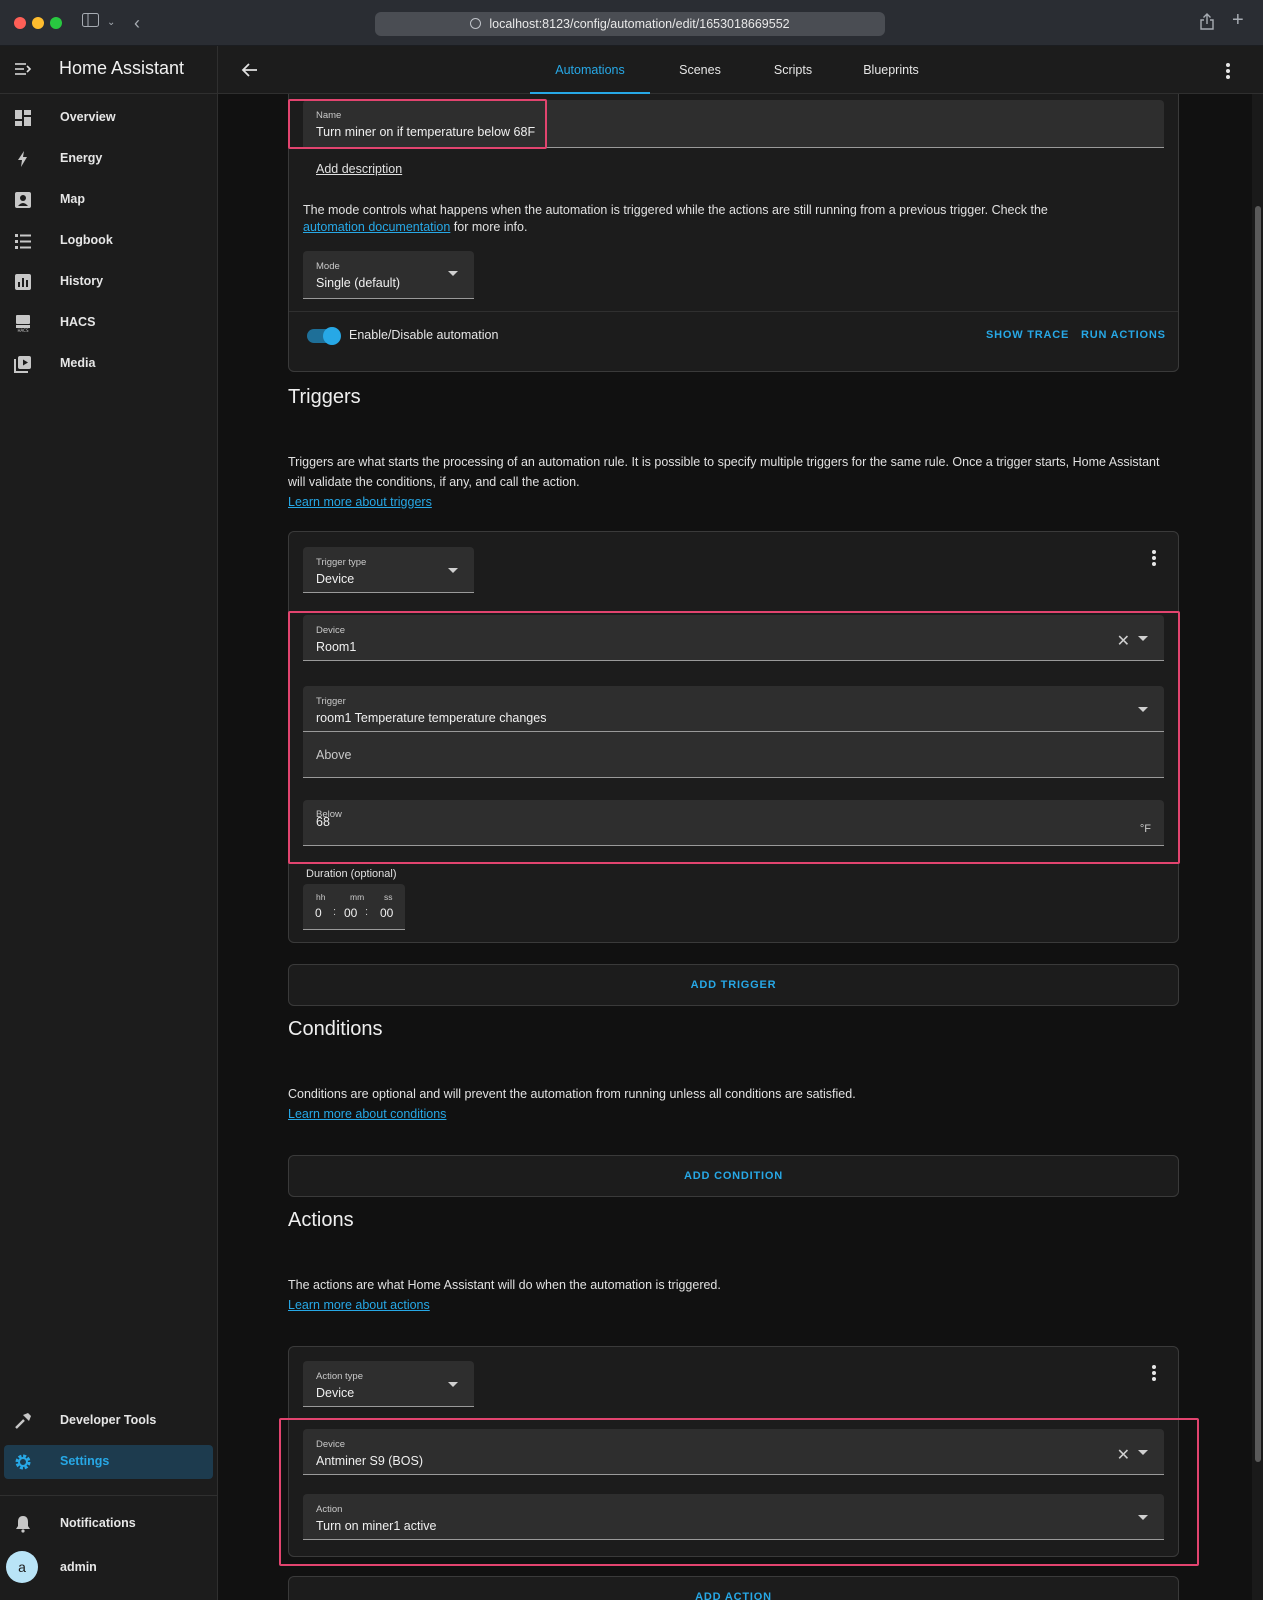 Image resolution: width=1263 pixels, height=1600 pixels. Describe the element at coordinates (1154, 559) in the screenshot. I see `trigger-menu-icon` at that location.